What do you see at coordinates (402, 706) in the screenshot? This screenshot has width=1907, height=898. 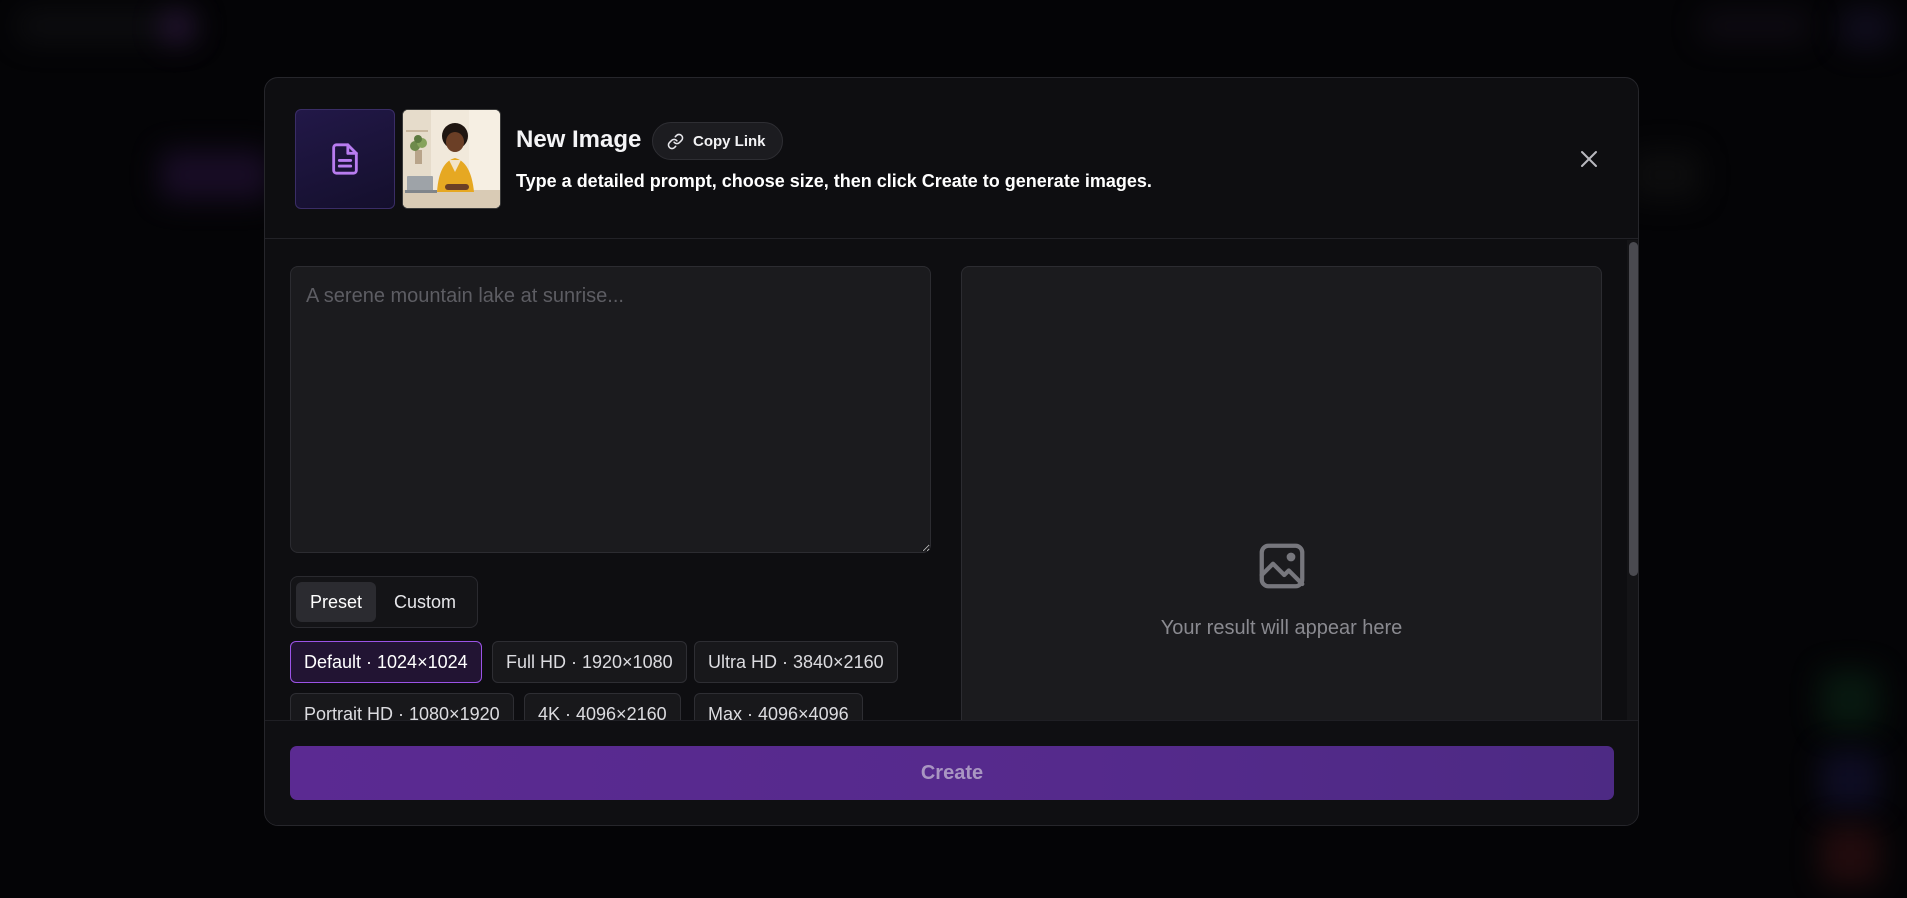 I see `size-preset-portrait-hd: Portrait HD · 1080×1920` at bounding box center [402, 706].